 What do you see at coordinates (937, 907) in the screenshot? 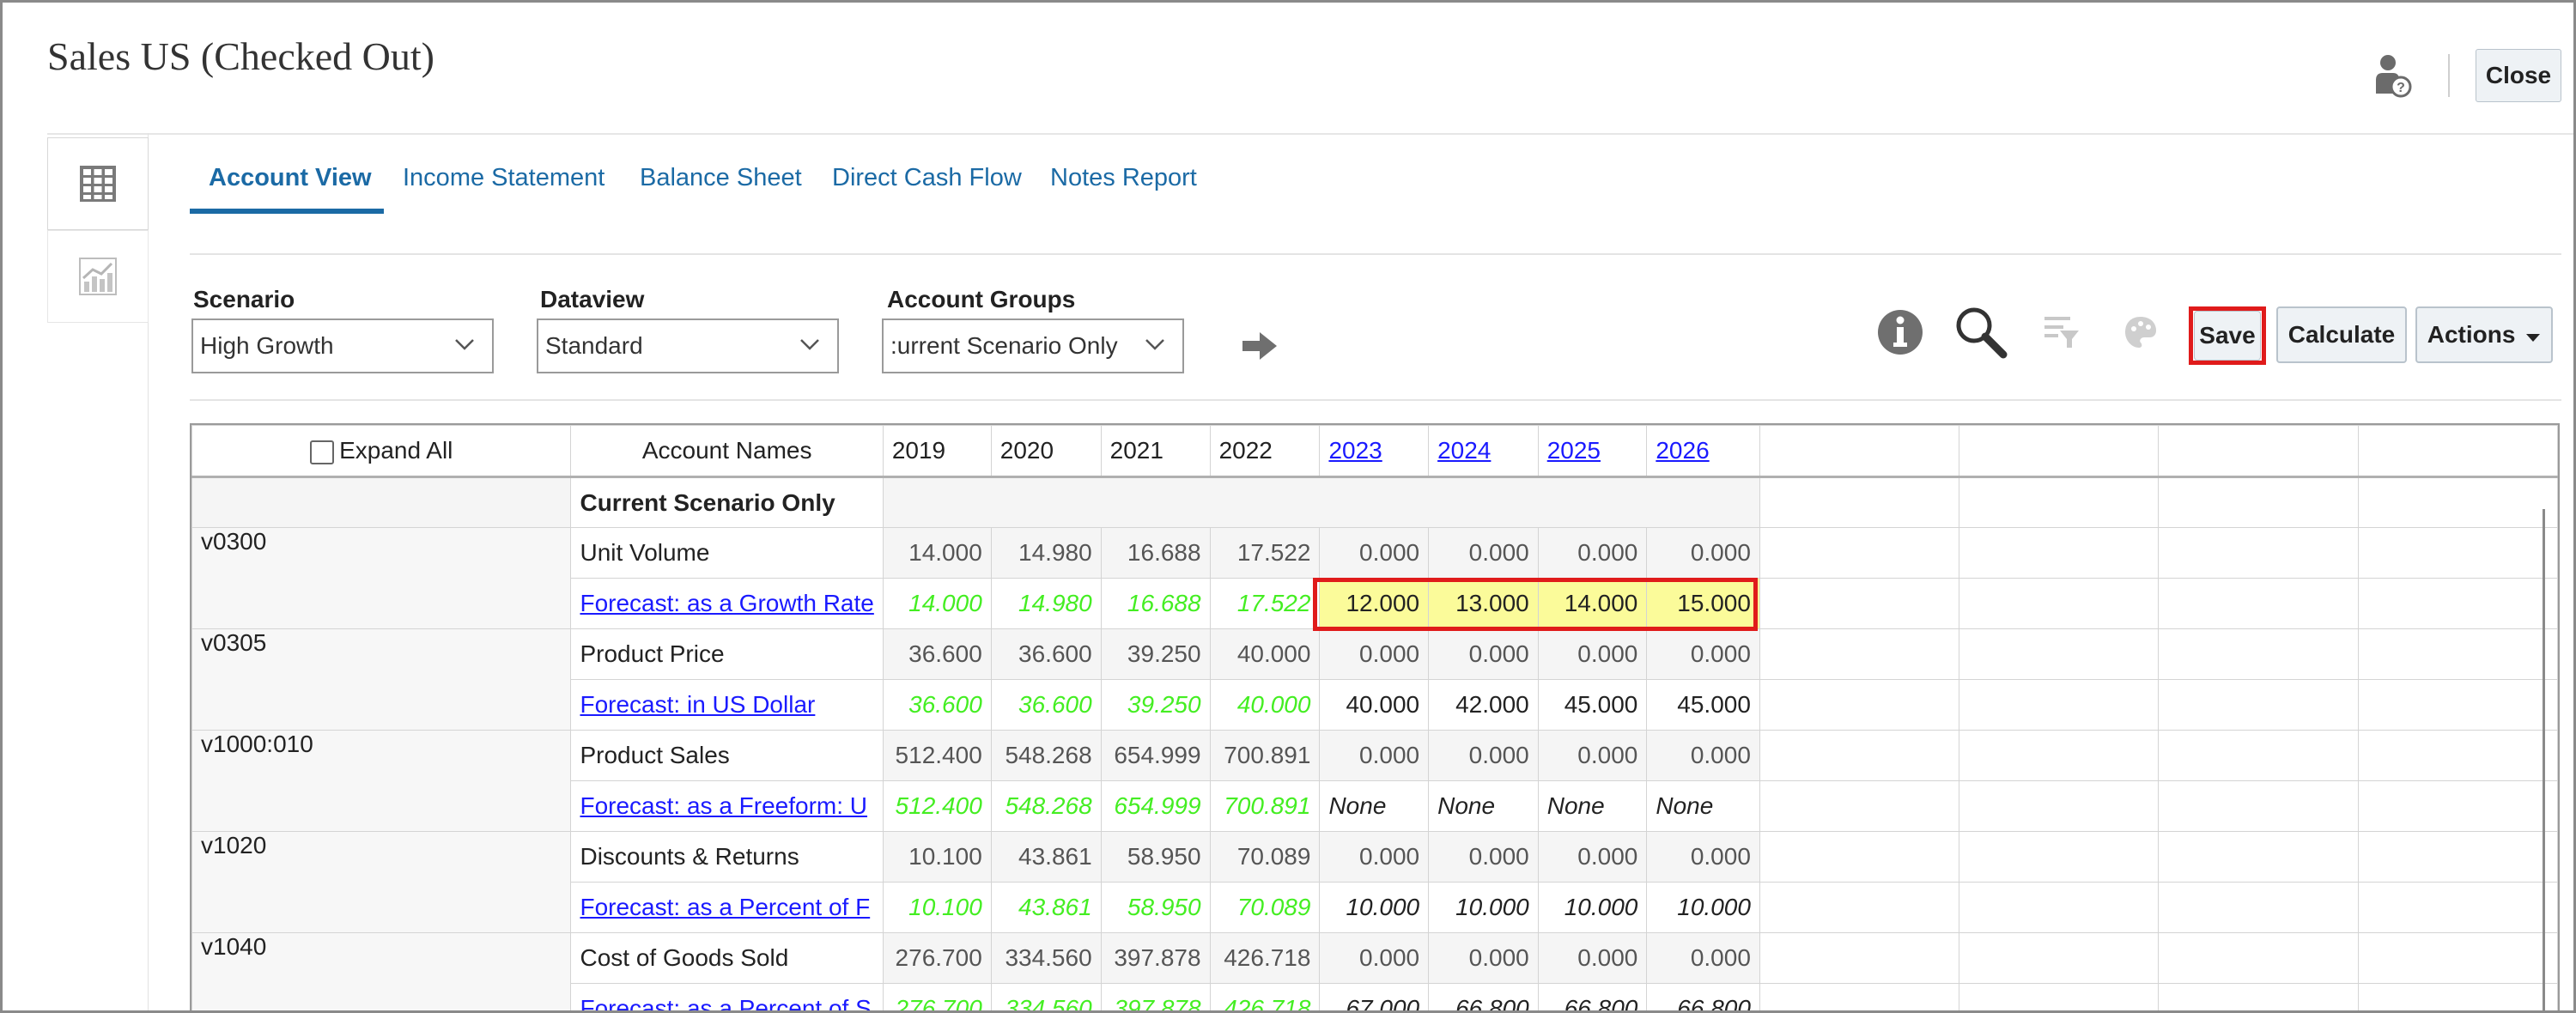
I see `value-cell: 10.100` at bounding box center [937, 907].